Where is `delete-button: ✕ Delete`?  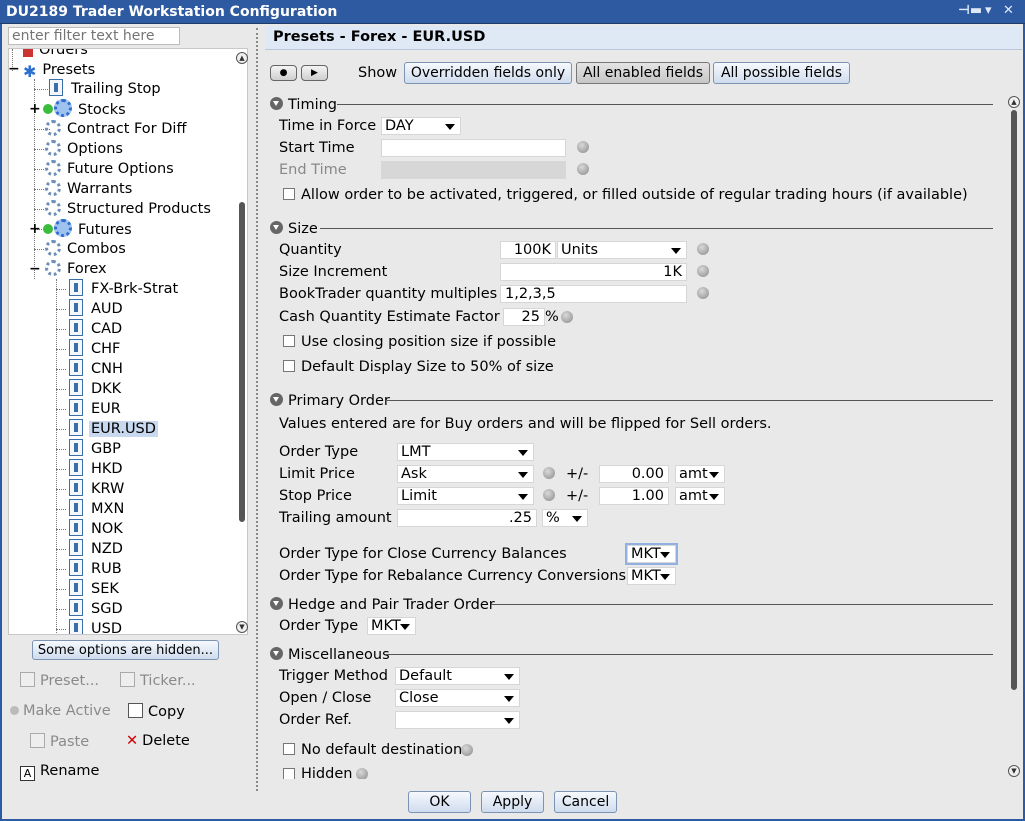 delete-button: ✕ Delete is located at coordinates (158, 741).